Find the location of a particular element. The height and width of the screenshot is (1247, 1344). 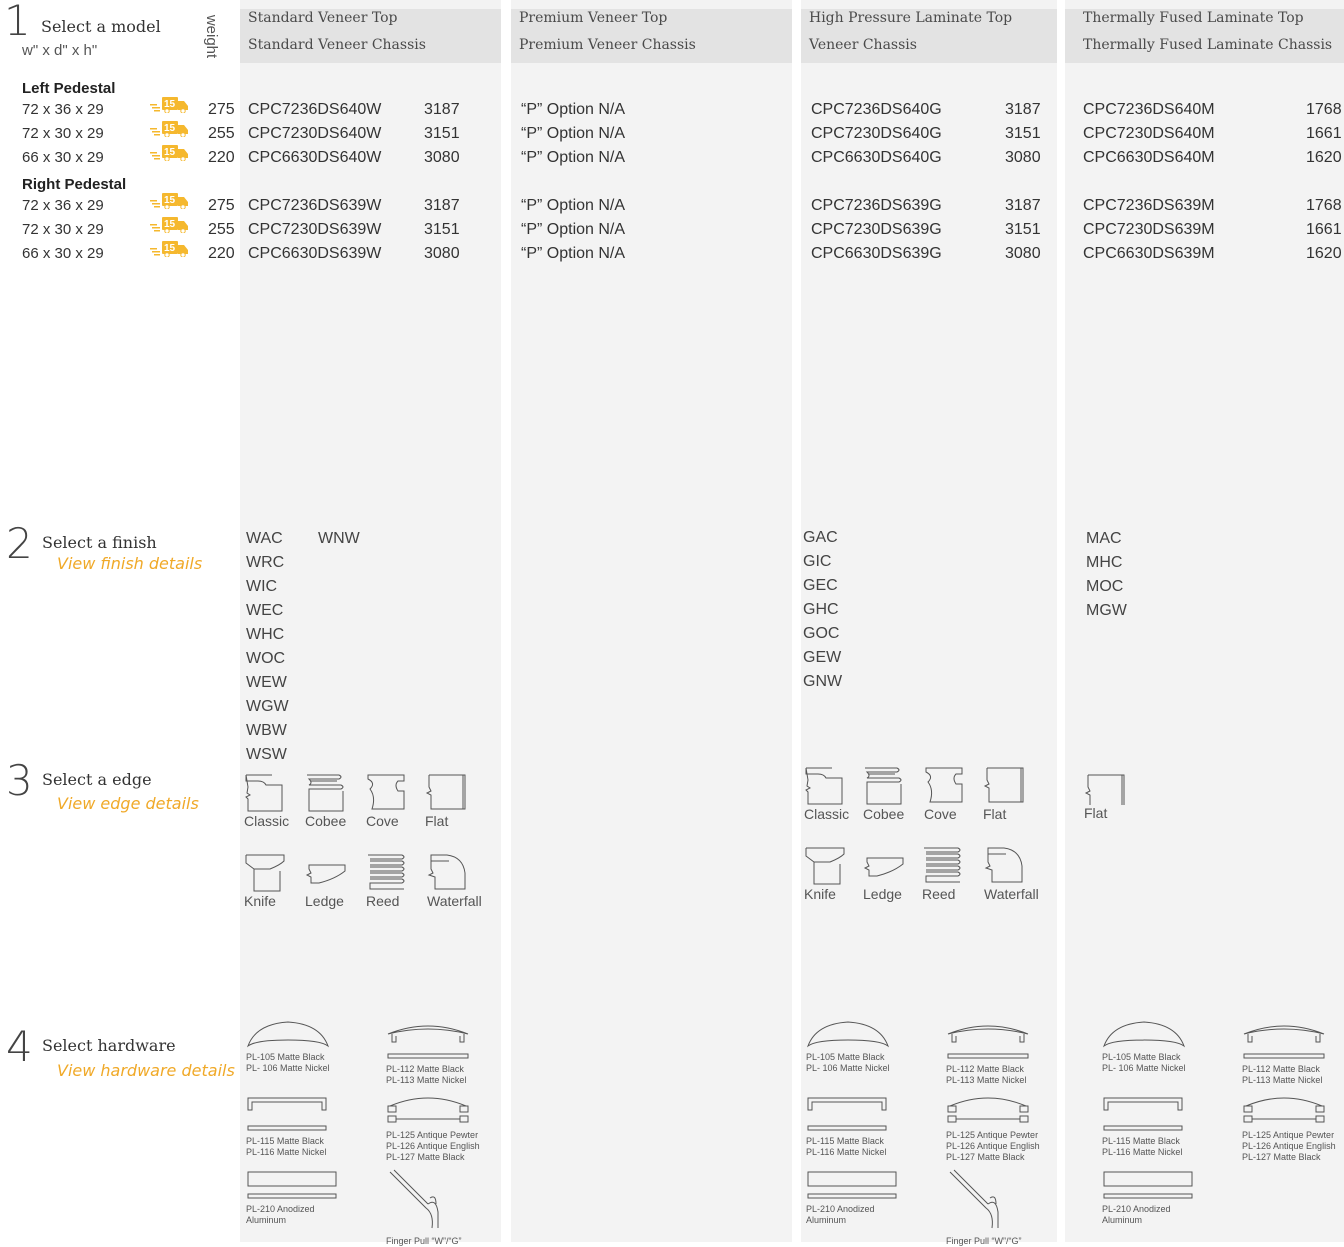

finish-code: GNW is located at coordinates (822, 682).